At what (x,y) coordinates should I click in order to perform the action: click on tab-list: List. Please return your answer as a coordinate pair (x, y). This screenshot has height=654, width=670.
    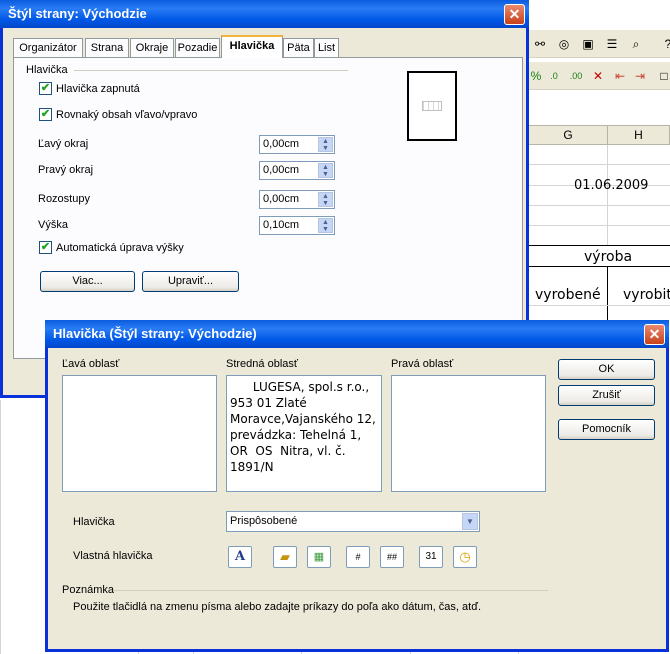
    Looking at the image, I should click on (326, 47).